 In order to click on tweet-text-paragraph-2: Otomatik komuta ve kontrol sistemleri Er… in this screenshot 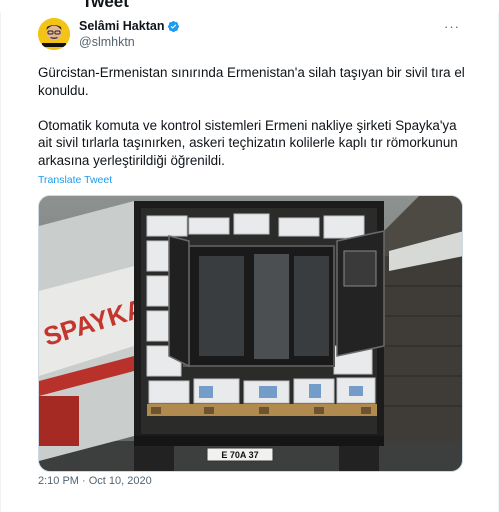, I will do `click(250, 142)`.